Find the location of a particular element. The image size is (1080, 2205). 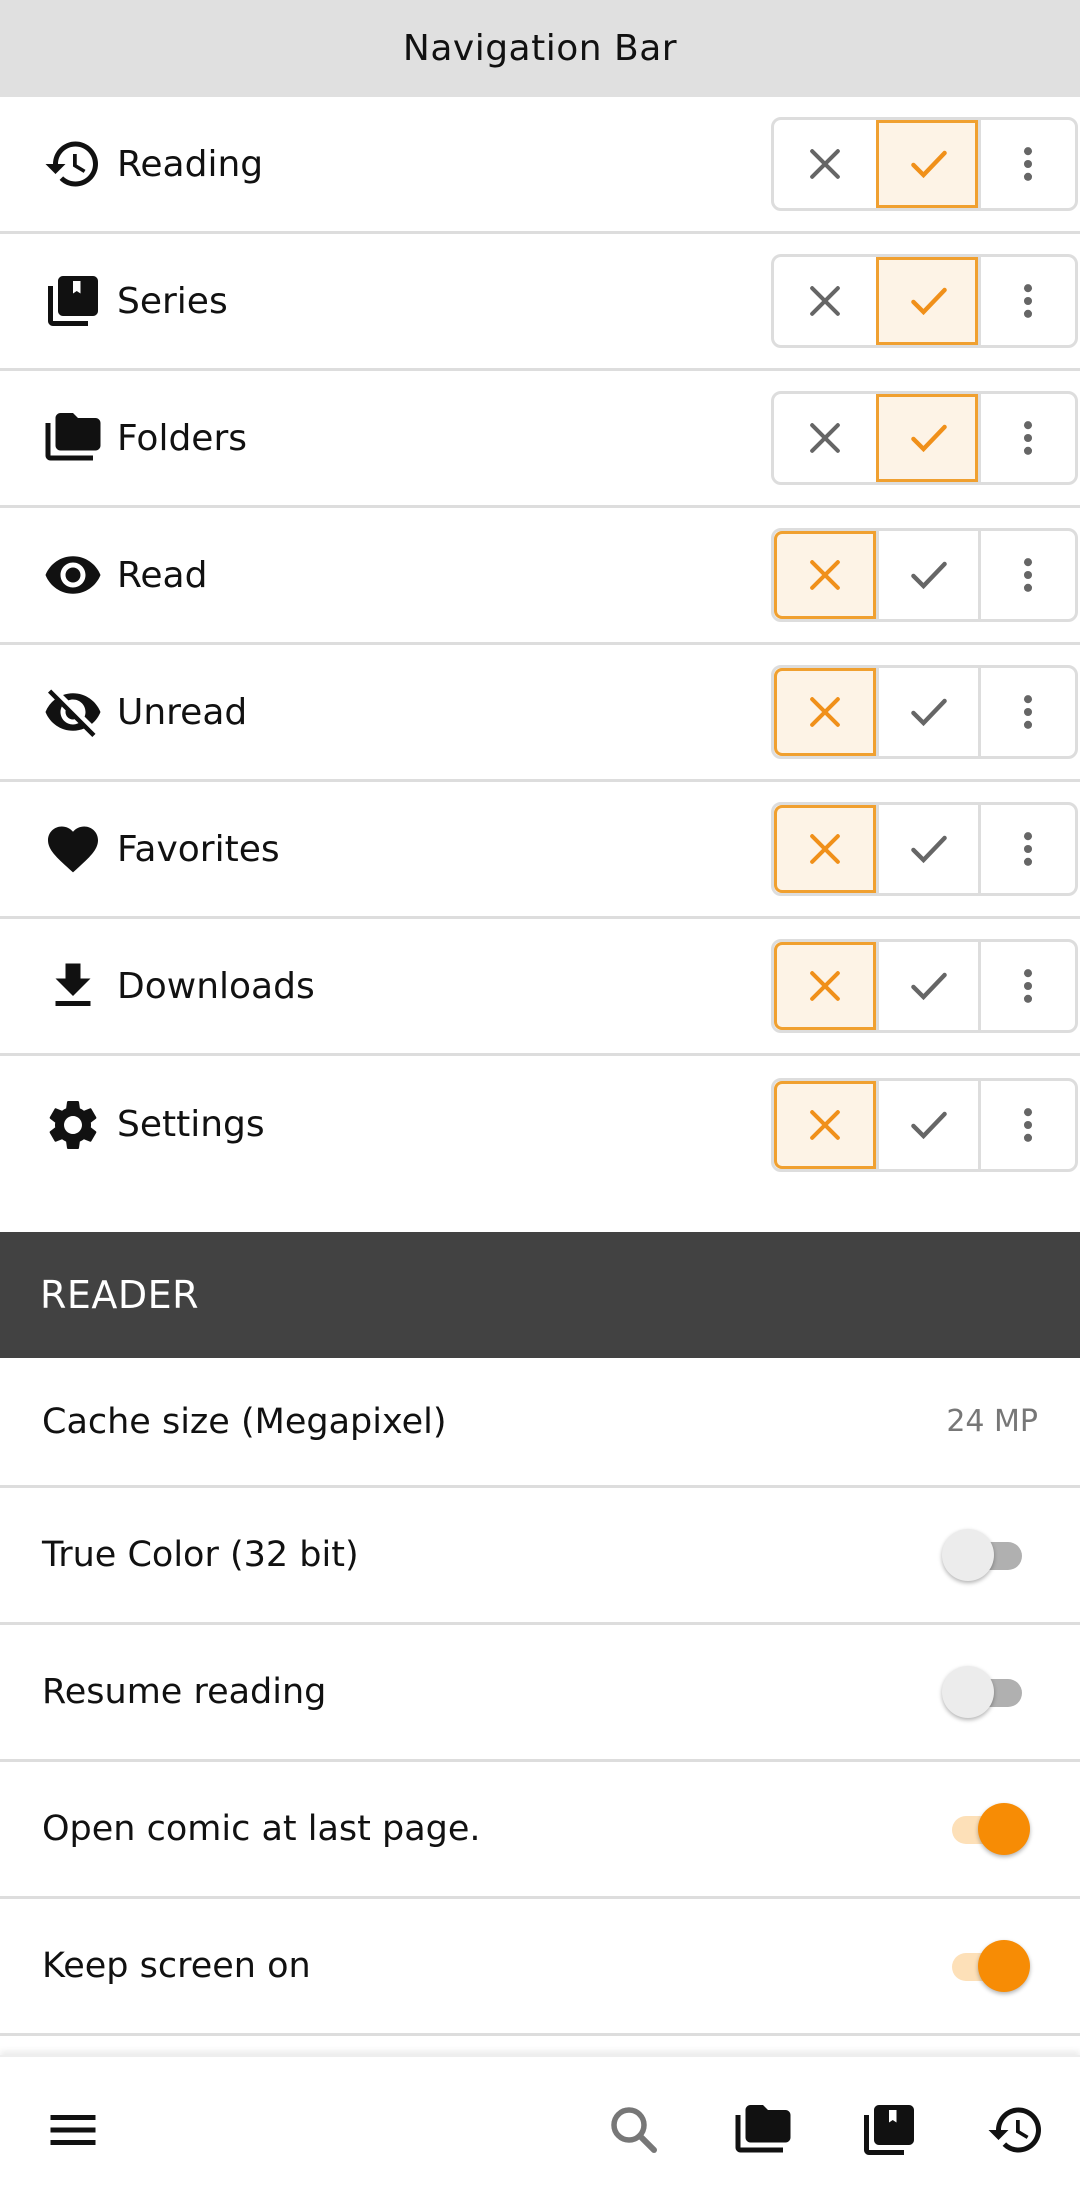

reading-button is located at coordinates (1016, 2130).